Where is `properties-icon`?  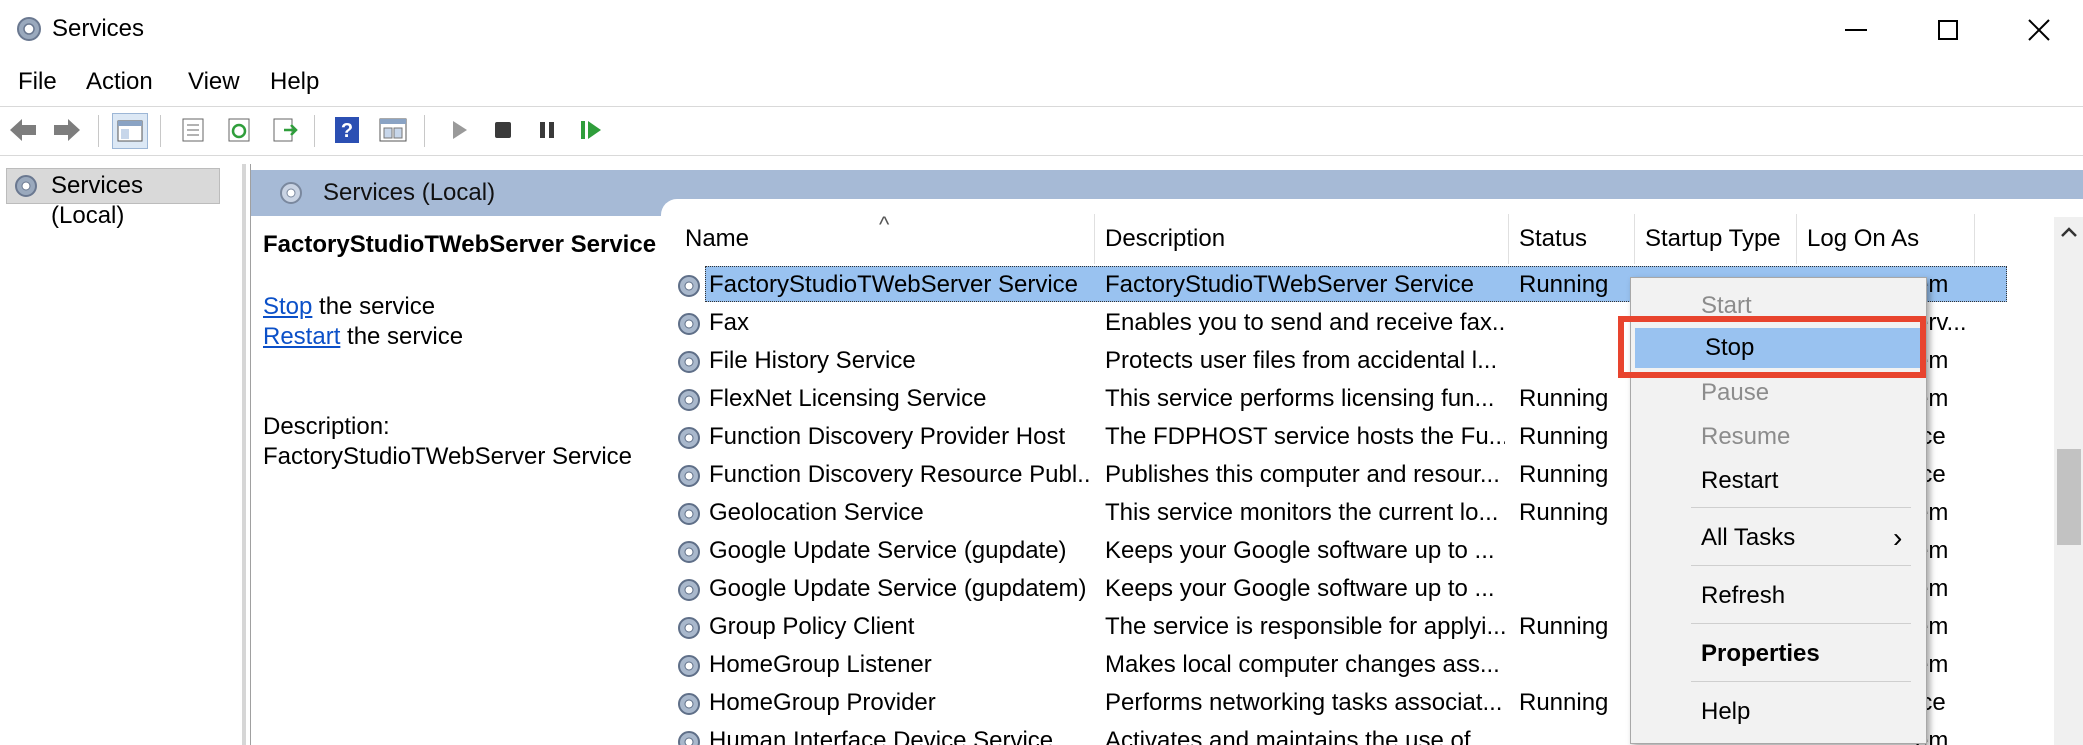
properties-icon is located at coordinates (393, 130).